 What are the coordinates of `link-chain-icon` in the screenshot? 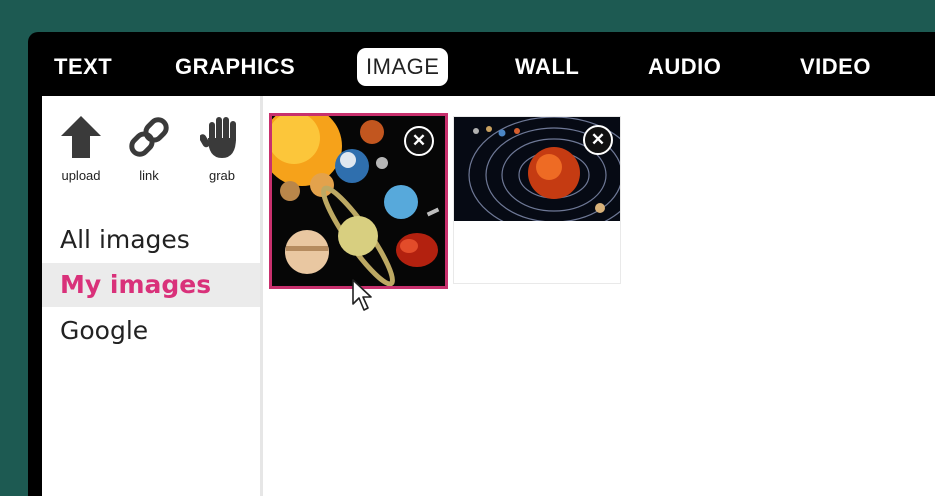 It's located at (149, 137).